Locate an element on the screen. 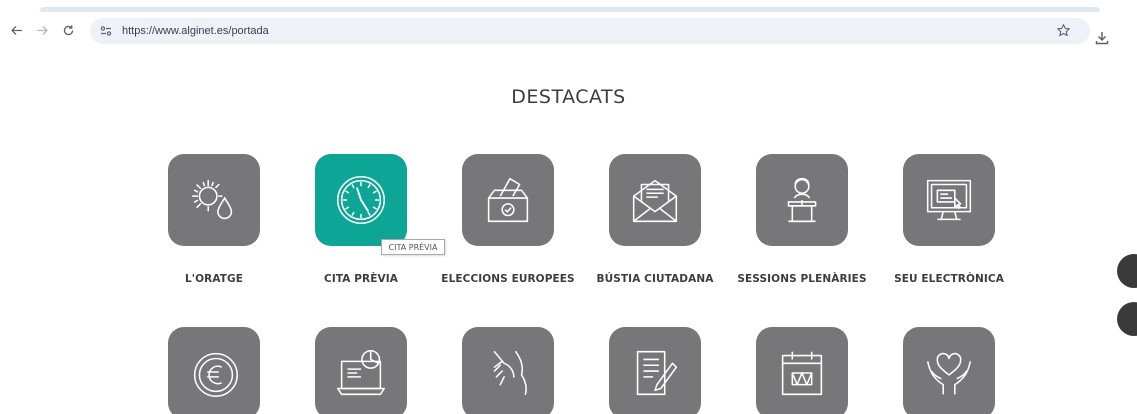 This screenshot has width=1137, height=414. download-icon is located at coordinates (1103, 39).